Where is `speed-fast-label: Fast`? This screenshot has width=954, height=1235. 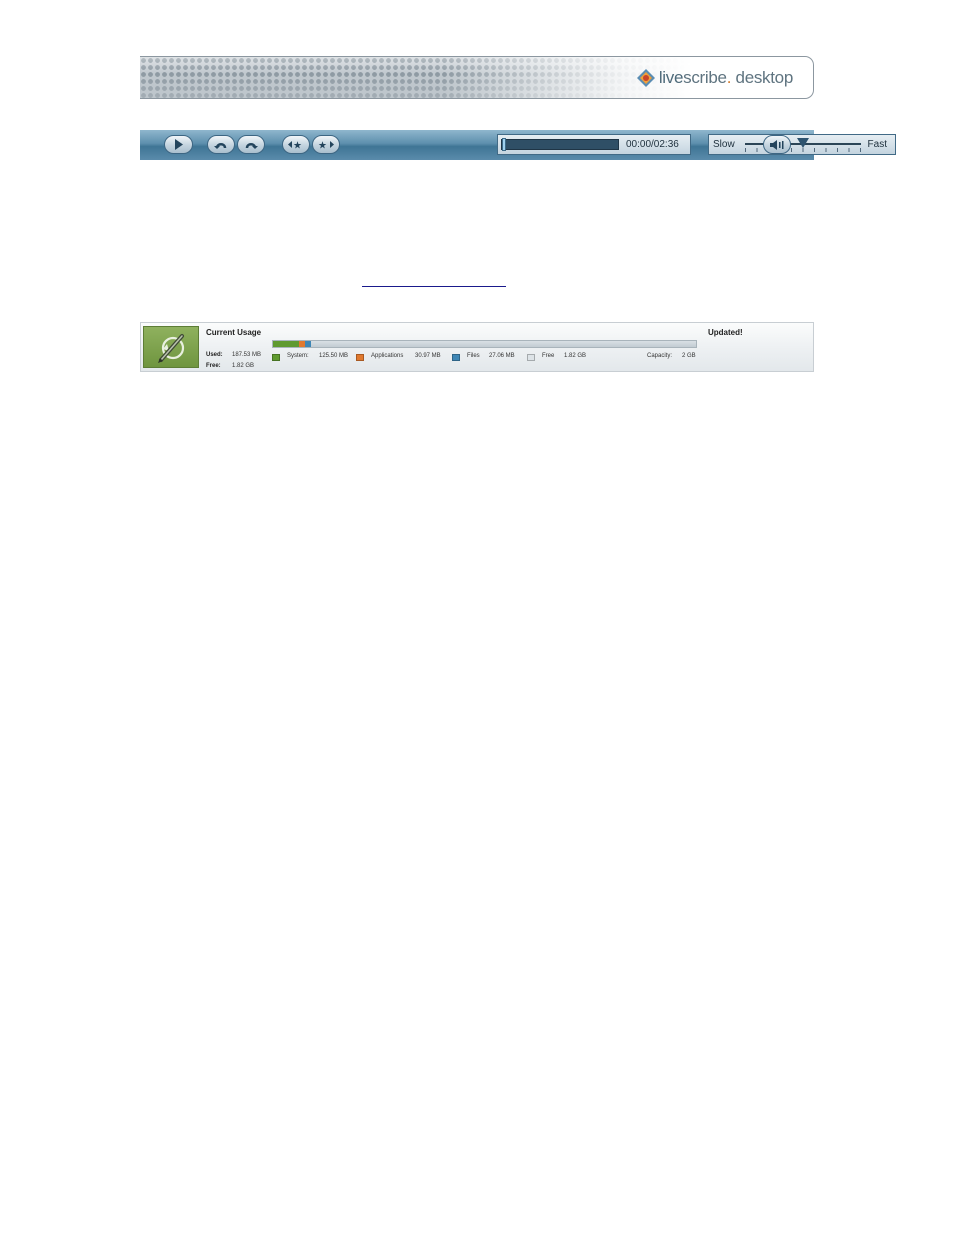 speed-fast-label: Fast is located at coordinates (877, 144).